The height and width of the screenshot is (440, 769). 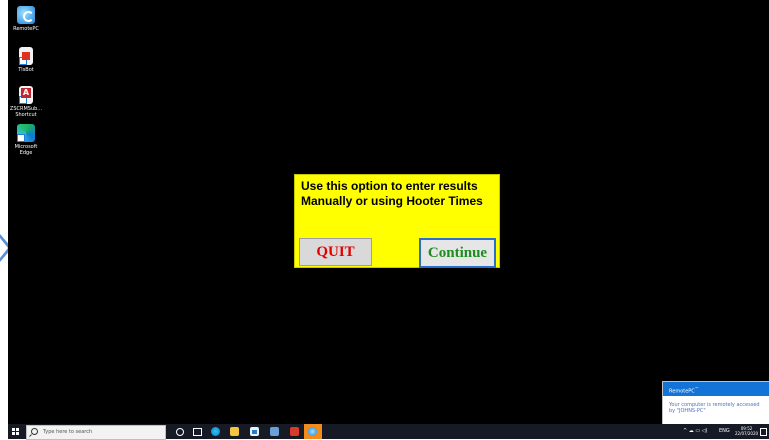 I want to click on edge-icon, so click(x=26, y=133).